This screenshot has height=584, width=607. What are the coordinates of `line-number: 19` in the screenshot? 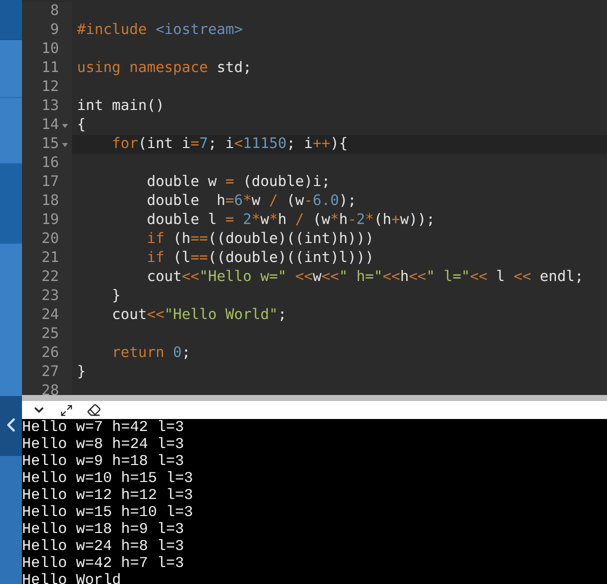 It's located at (50, 220).